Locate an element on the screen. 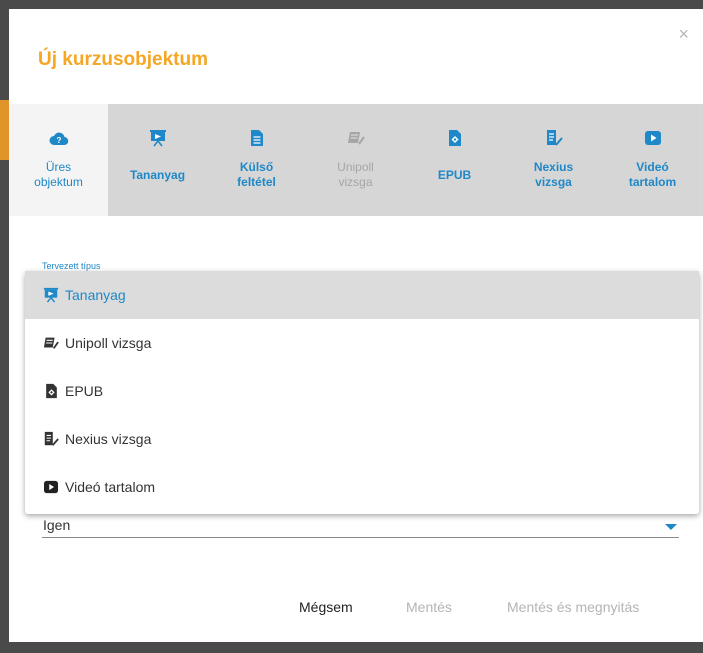 This screenshot has height=653, width=703. menu-item-label: Tananyag is located at coordinates (95, 295).